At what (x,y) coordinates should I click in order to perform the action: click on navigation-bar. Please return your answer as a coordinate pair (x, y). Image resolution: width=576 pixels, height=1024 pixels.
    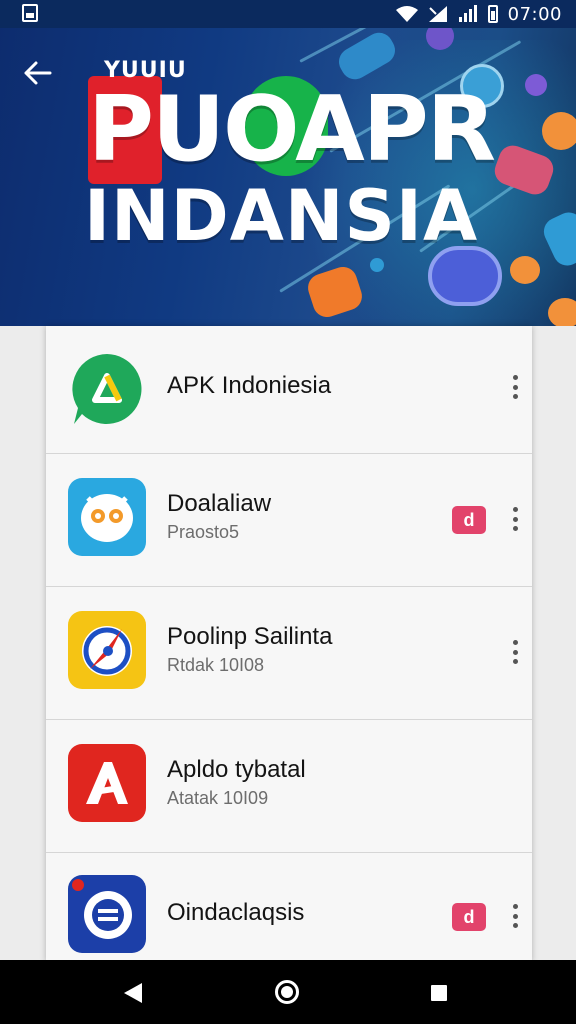
    Looking at the image, I should click on (288, 992).